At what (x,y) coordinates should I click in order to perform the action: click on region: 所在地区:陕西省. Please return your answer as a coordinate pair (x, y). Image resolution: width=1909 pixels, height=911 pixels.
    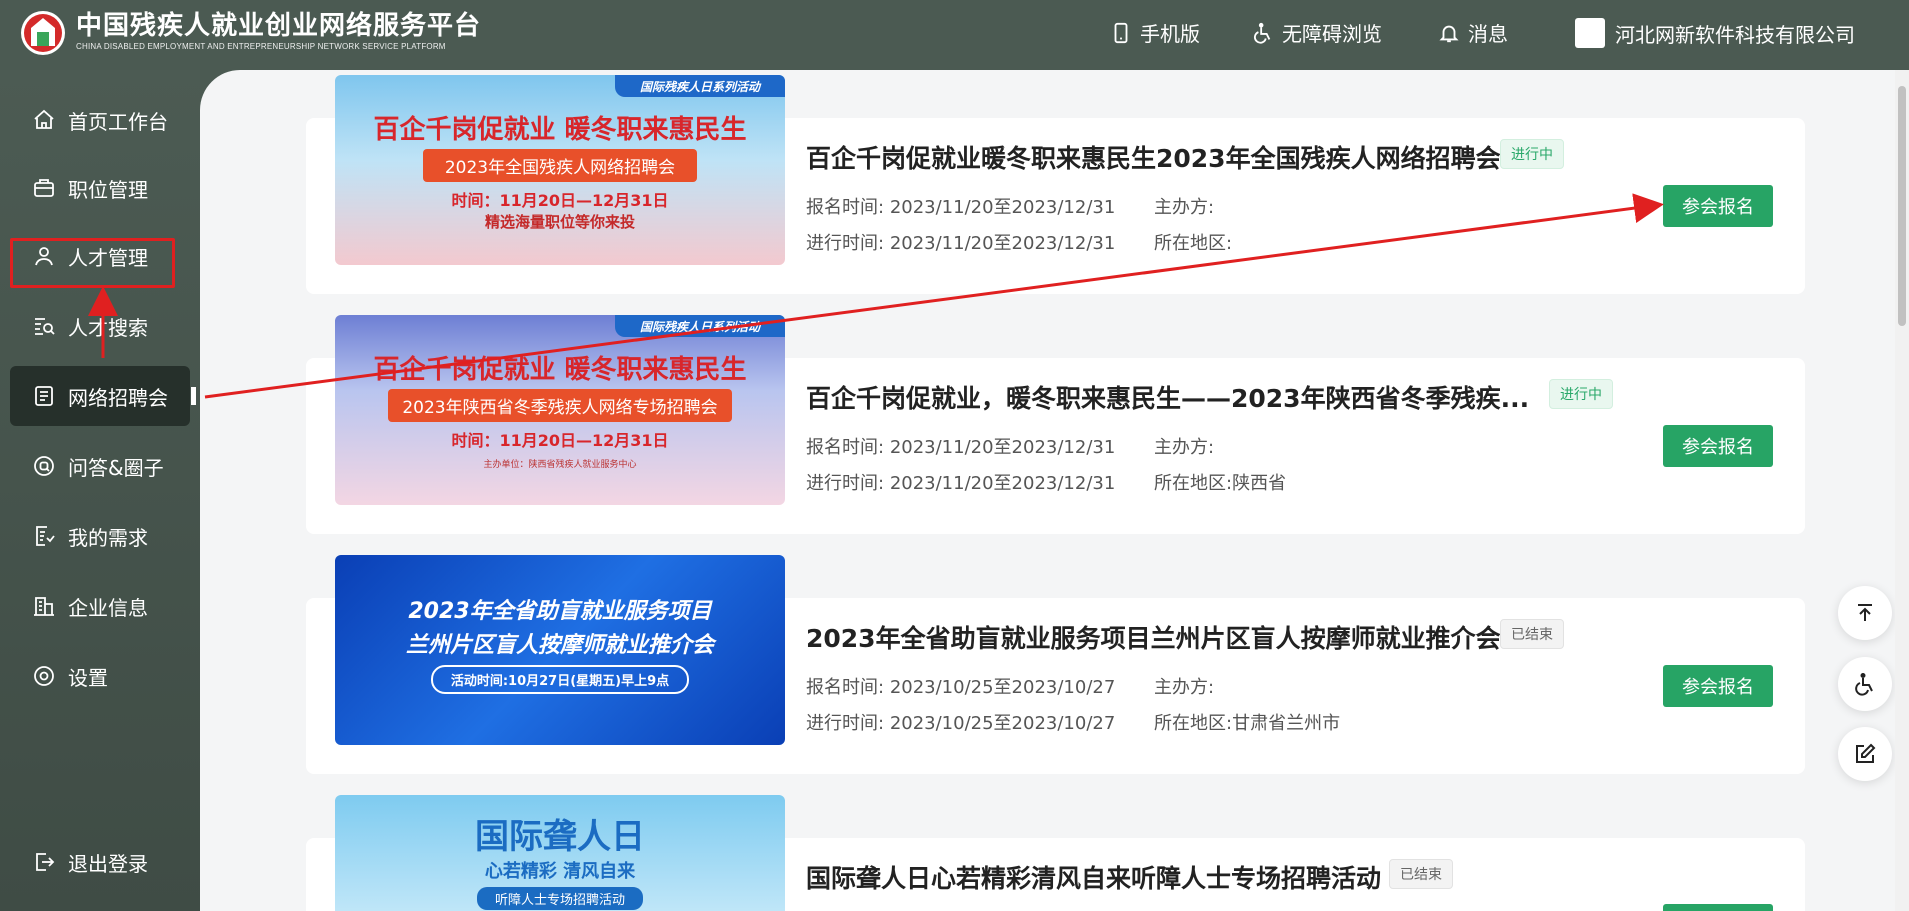
    Looking at the image, I should click on (1220, 482).